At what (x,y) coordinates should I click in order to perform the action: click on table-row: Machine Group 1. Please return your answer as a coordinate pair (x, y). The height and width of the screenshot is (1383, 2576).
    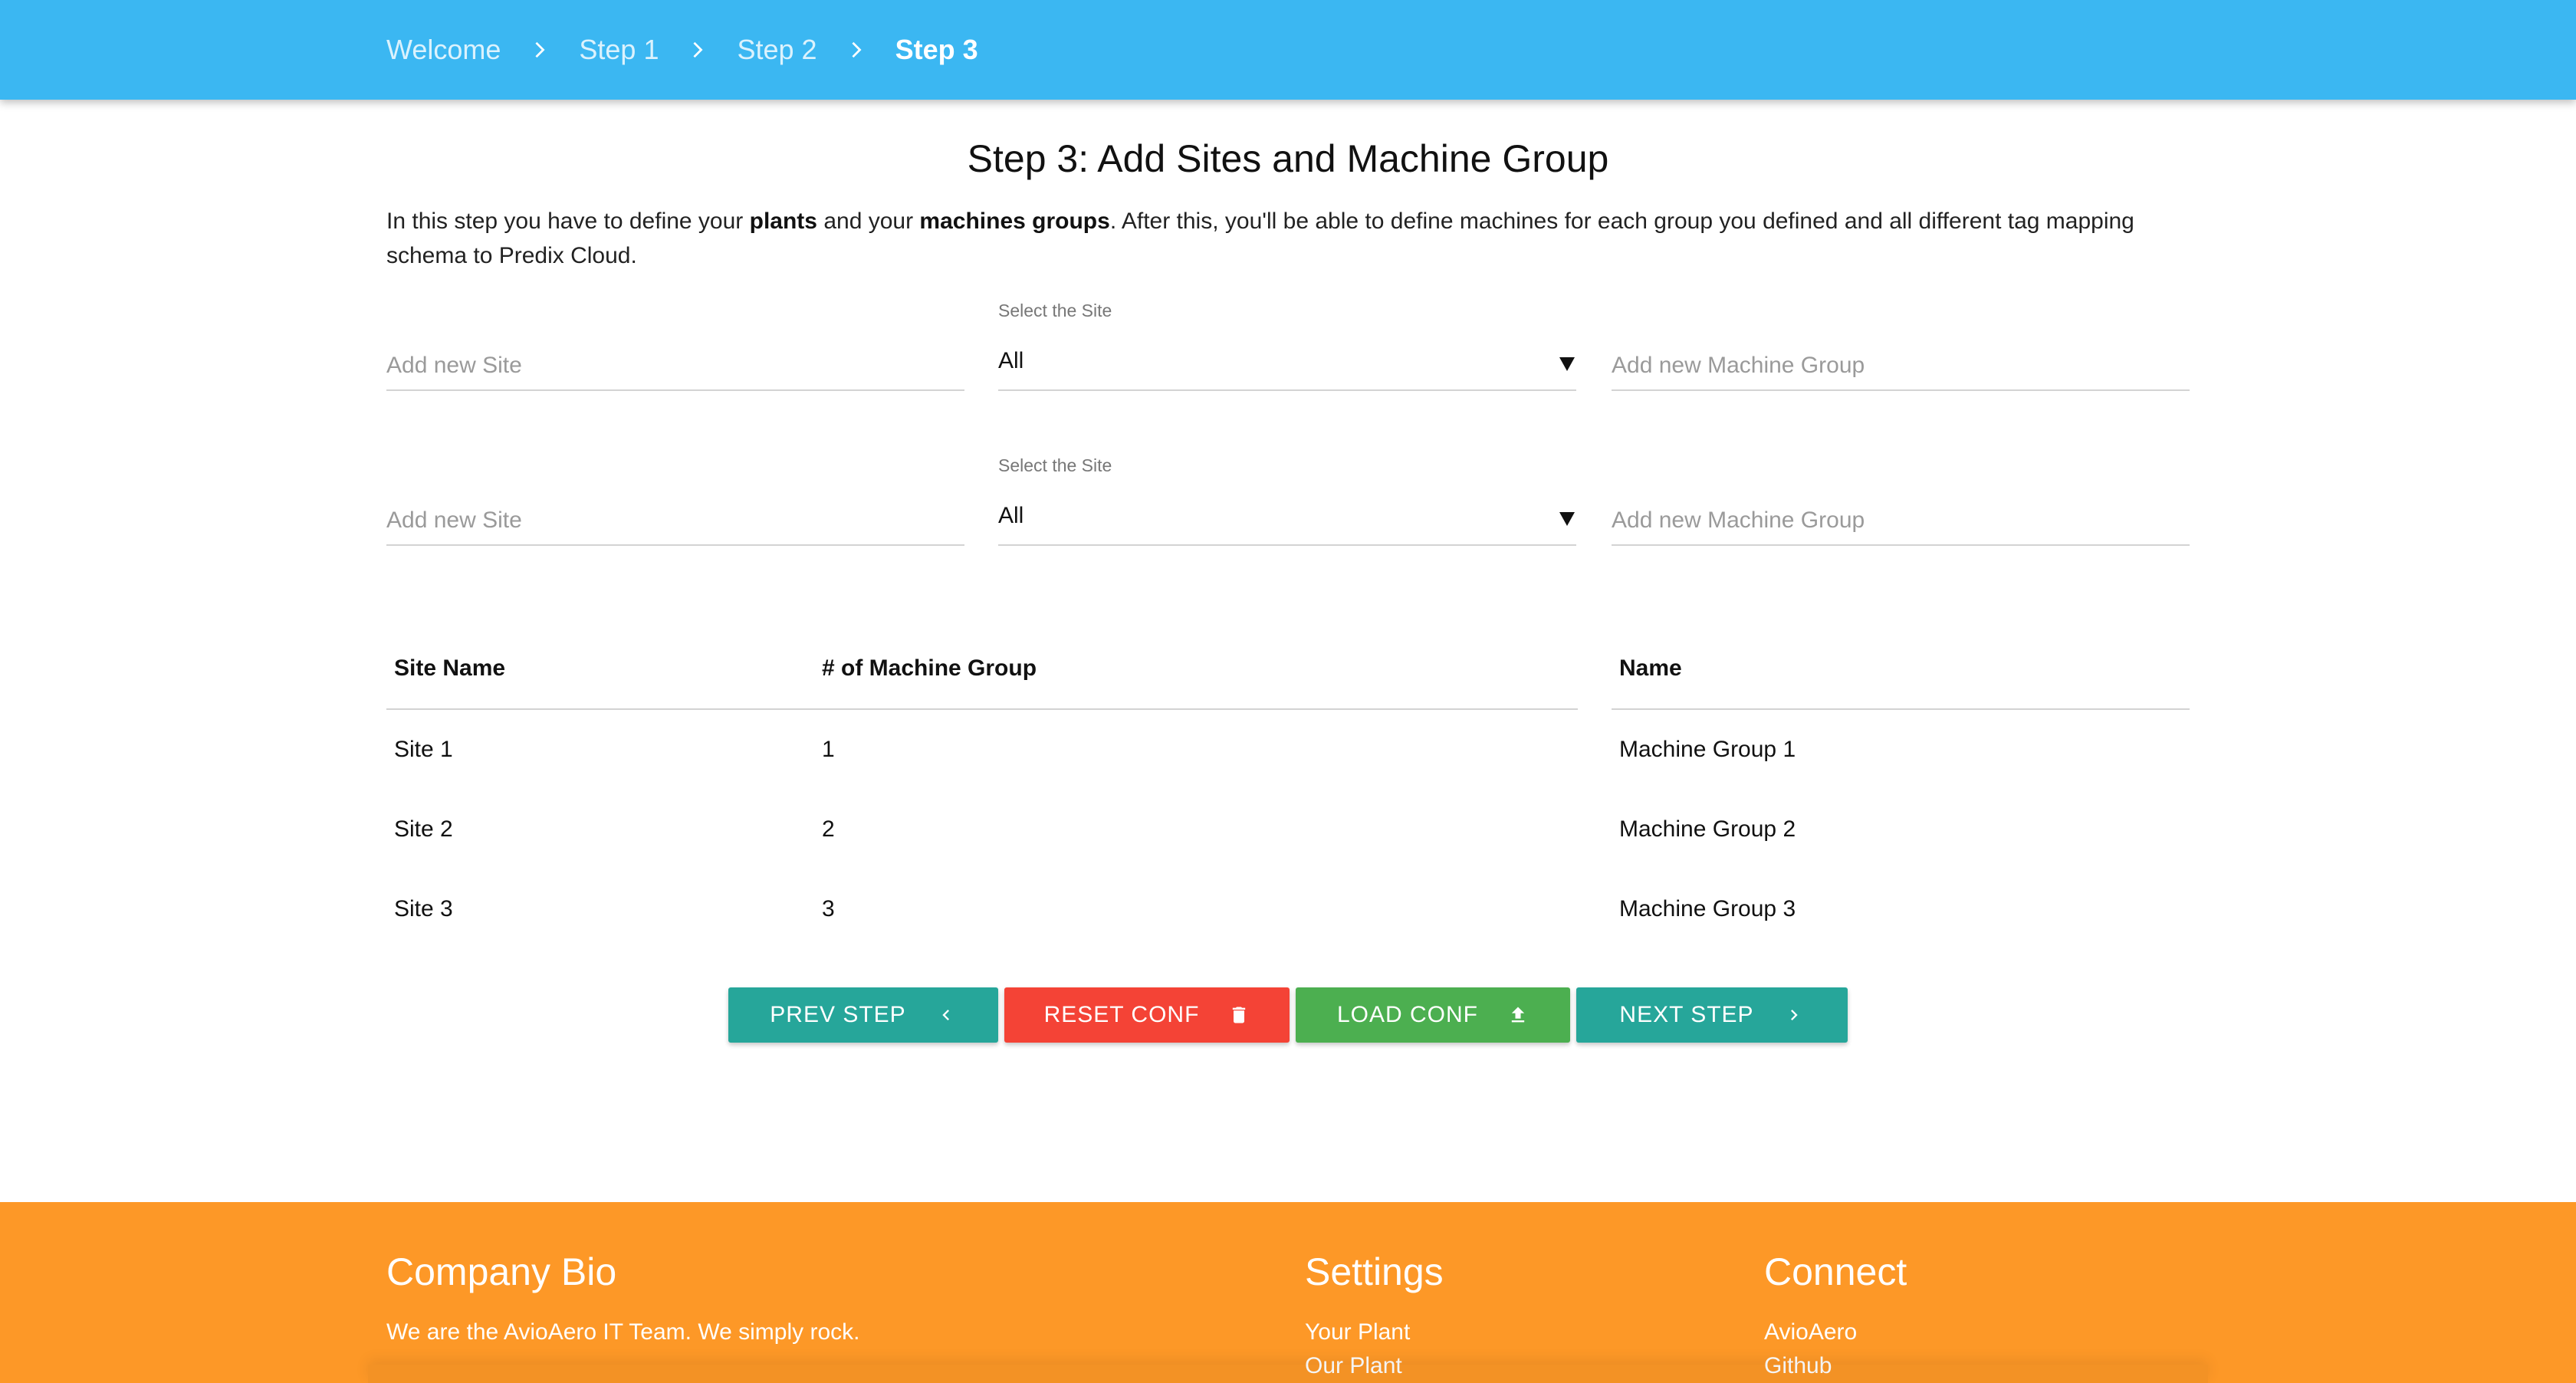
    Looking at the image, I should click on (1901, 749).